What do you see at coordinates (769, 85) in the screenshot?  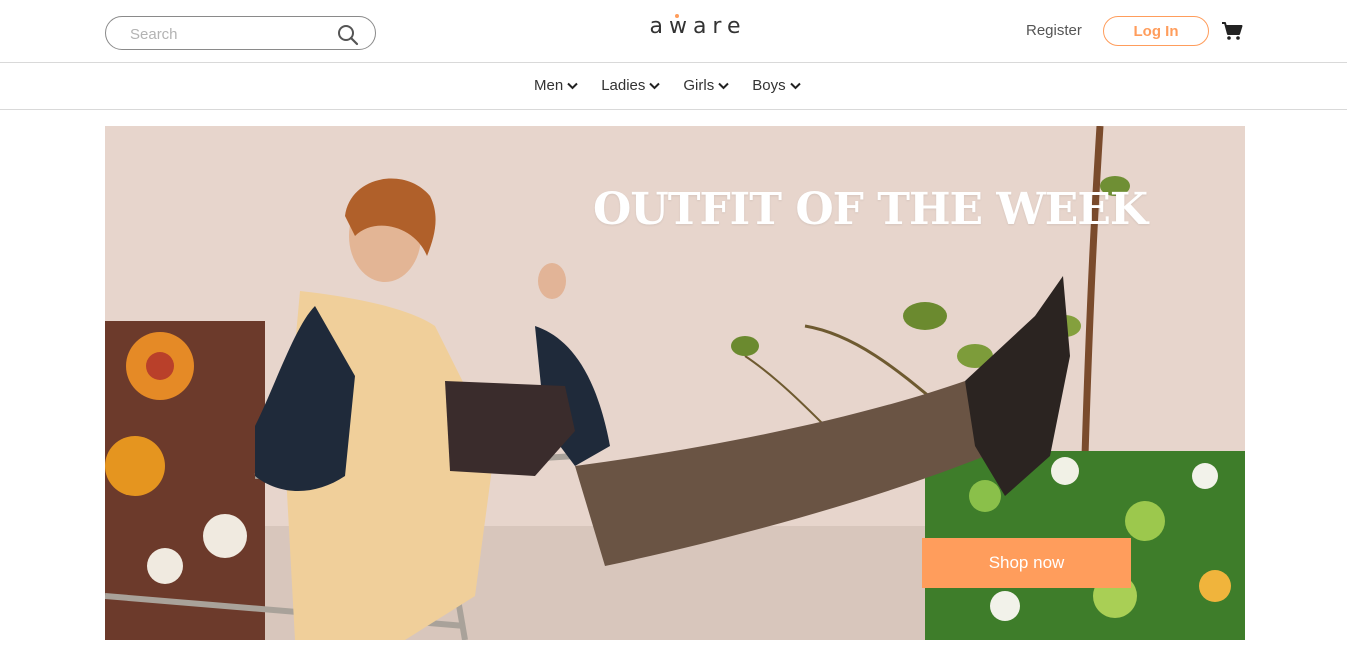 I see `nav-item-label: Boys` at bounding box center [769, 85].